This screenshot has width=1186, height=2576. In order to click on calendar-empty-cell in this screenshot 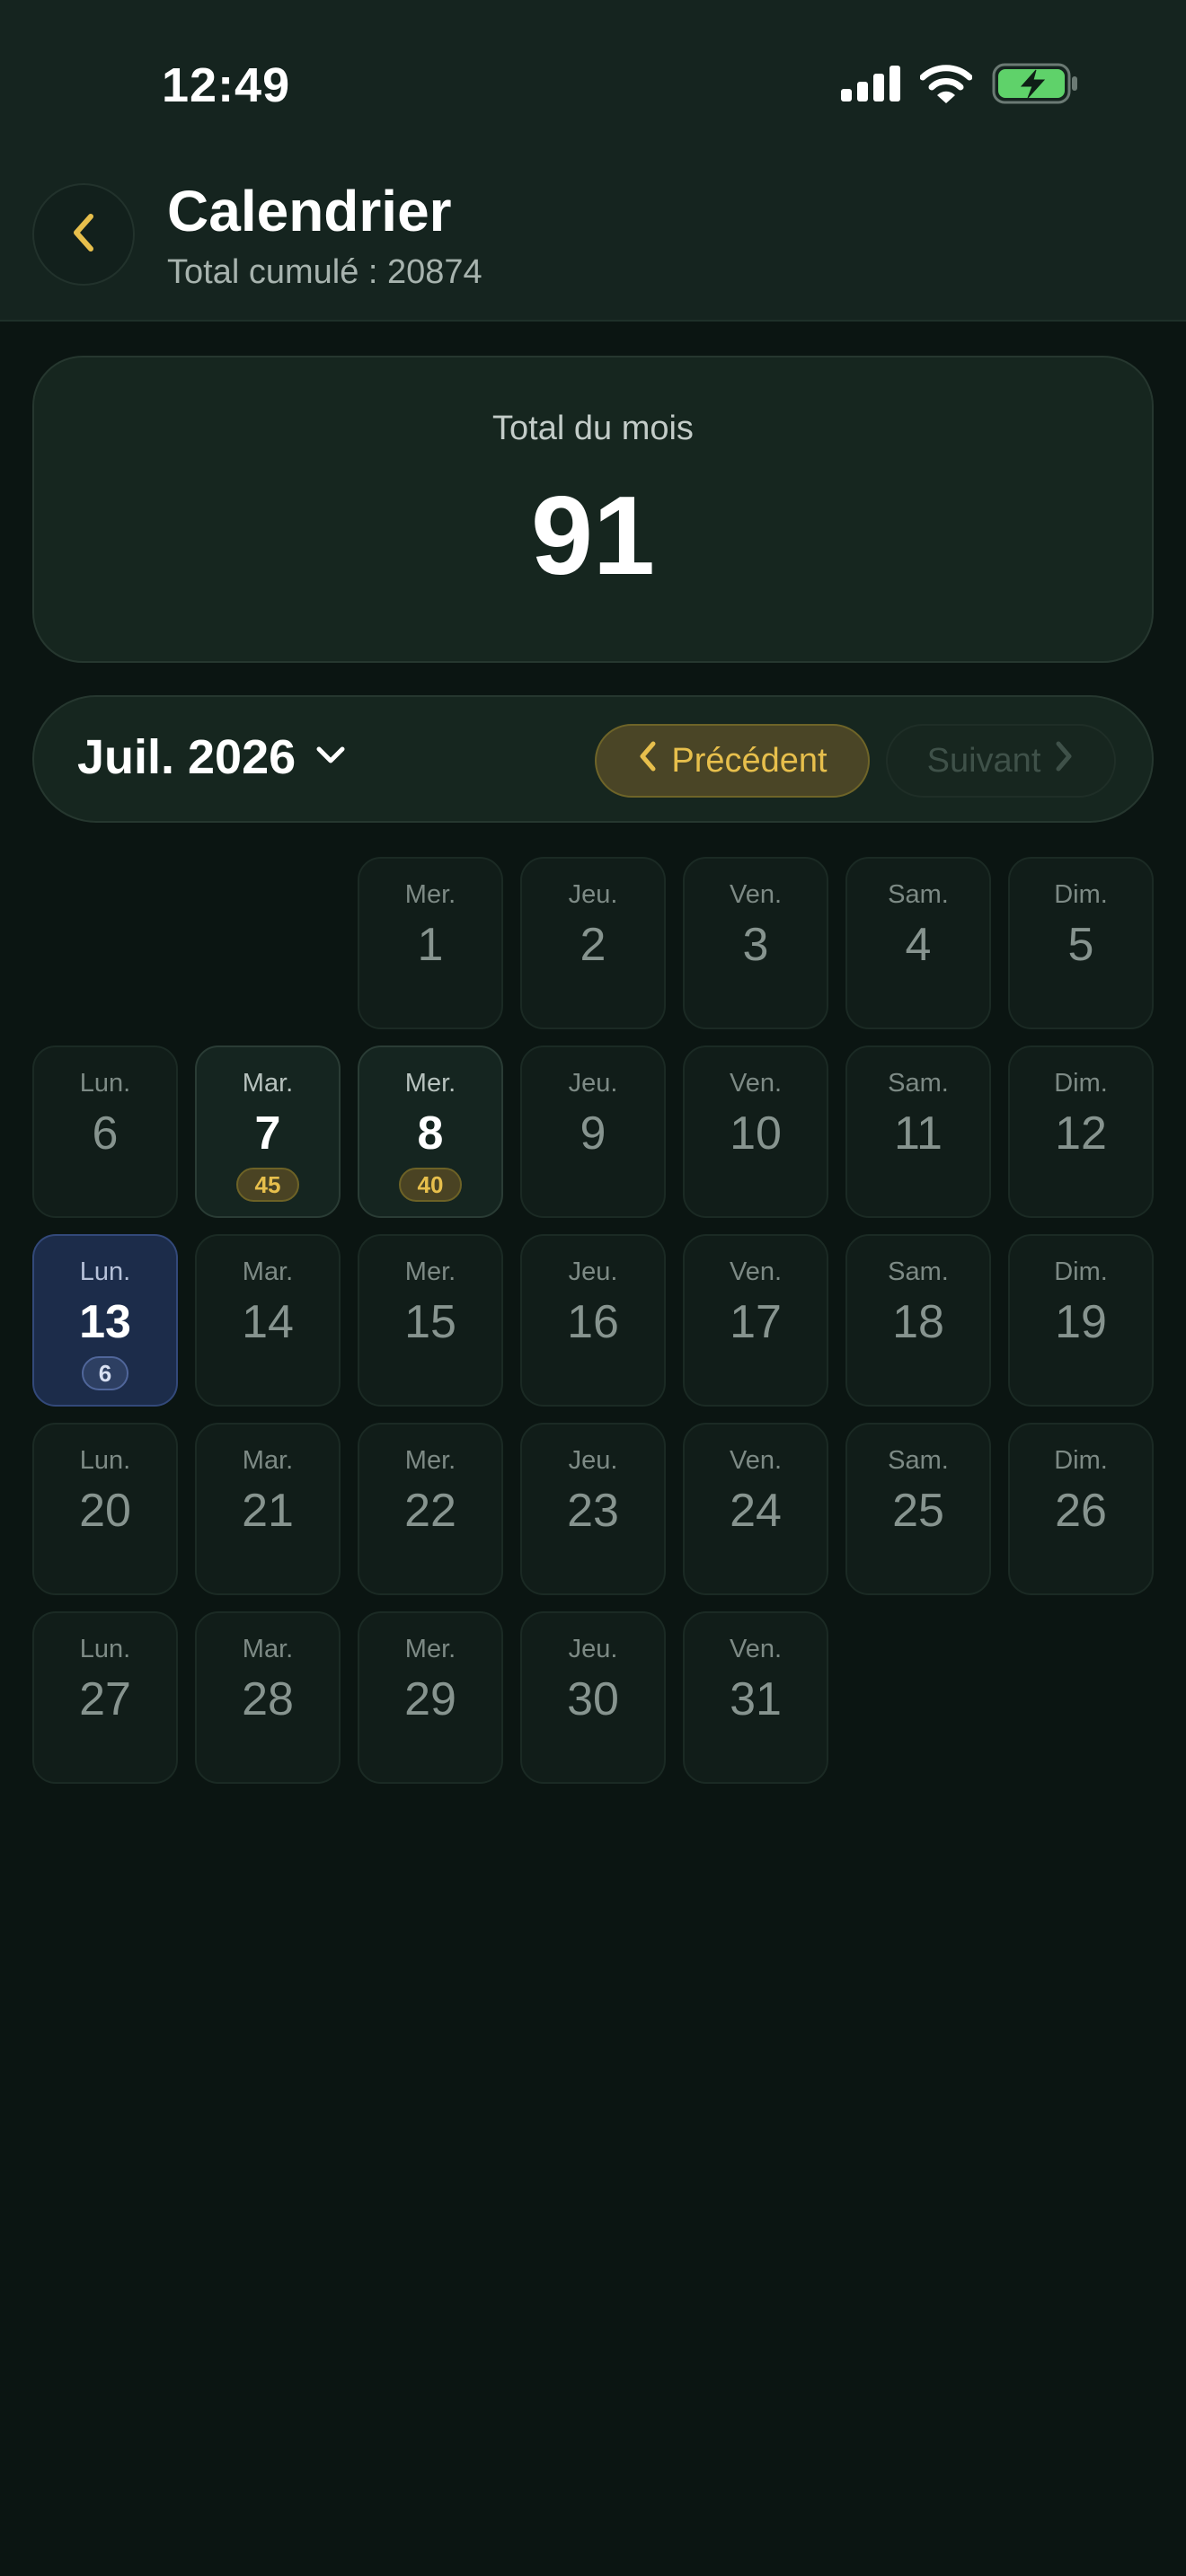, I will do `click(105, 943)`.